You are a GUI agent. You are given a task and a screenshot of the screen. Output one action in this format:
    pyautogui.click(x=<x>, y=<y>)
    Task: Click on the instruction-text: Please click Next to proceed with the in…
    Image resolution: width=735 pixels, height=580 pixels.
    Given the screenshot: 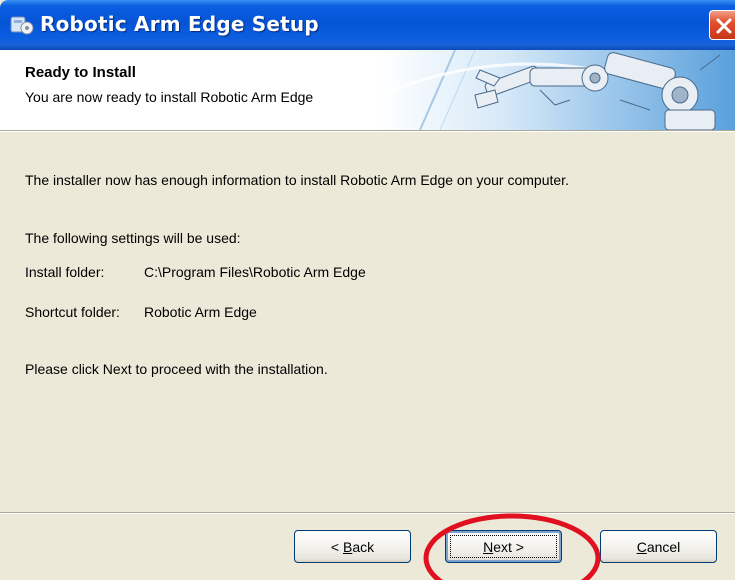 What is the action you would take?
    pyautogui.click(x=176, y=369)
    